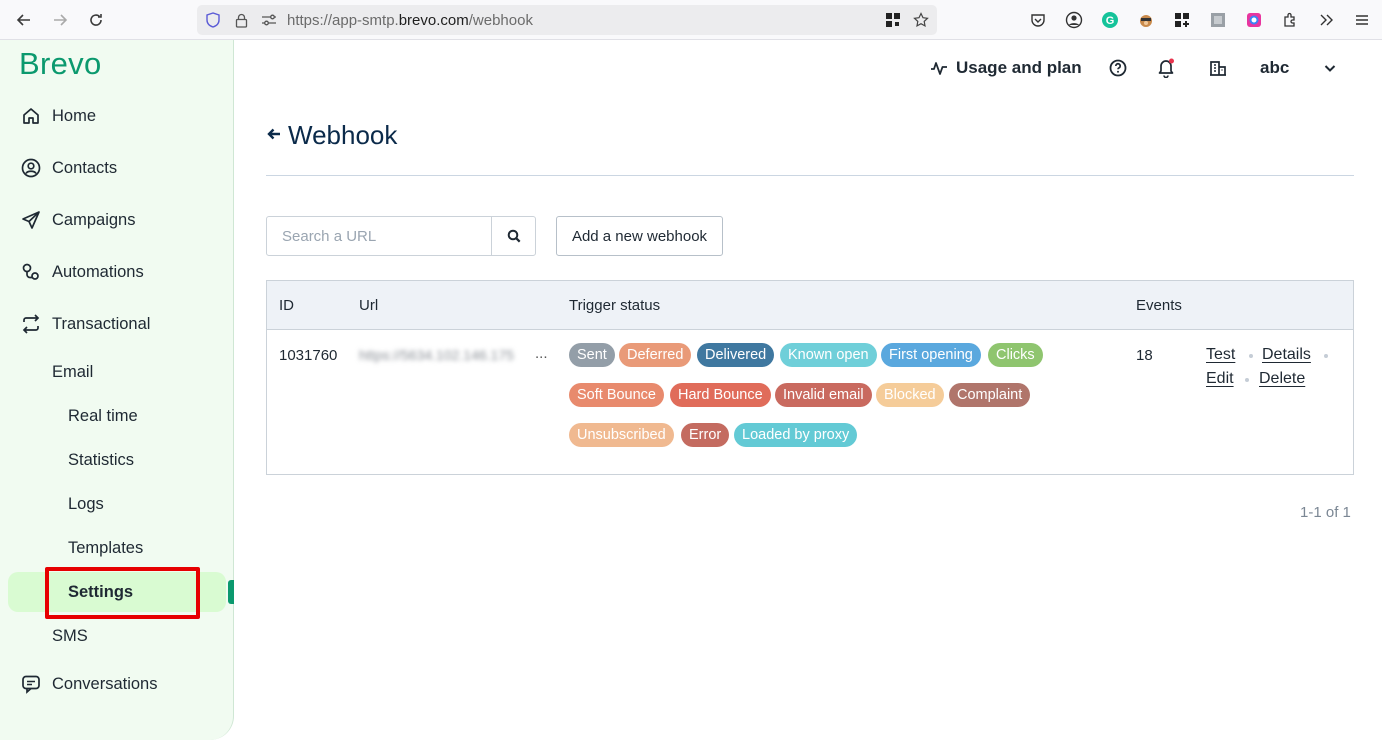  Describe the element at coordinates (592, 355) in the screenshot. I see `status-badge-sent: Sent` at that location.